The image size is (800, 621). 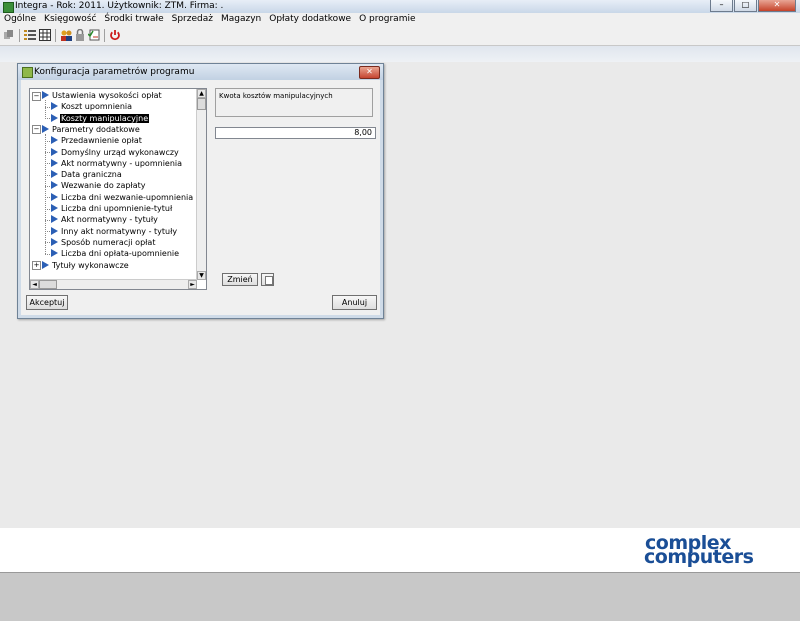 I want to click on tree-item: Koszty manipulacyjne, so click(x=100, y=118).